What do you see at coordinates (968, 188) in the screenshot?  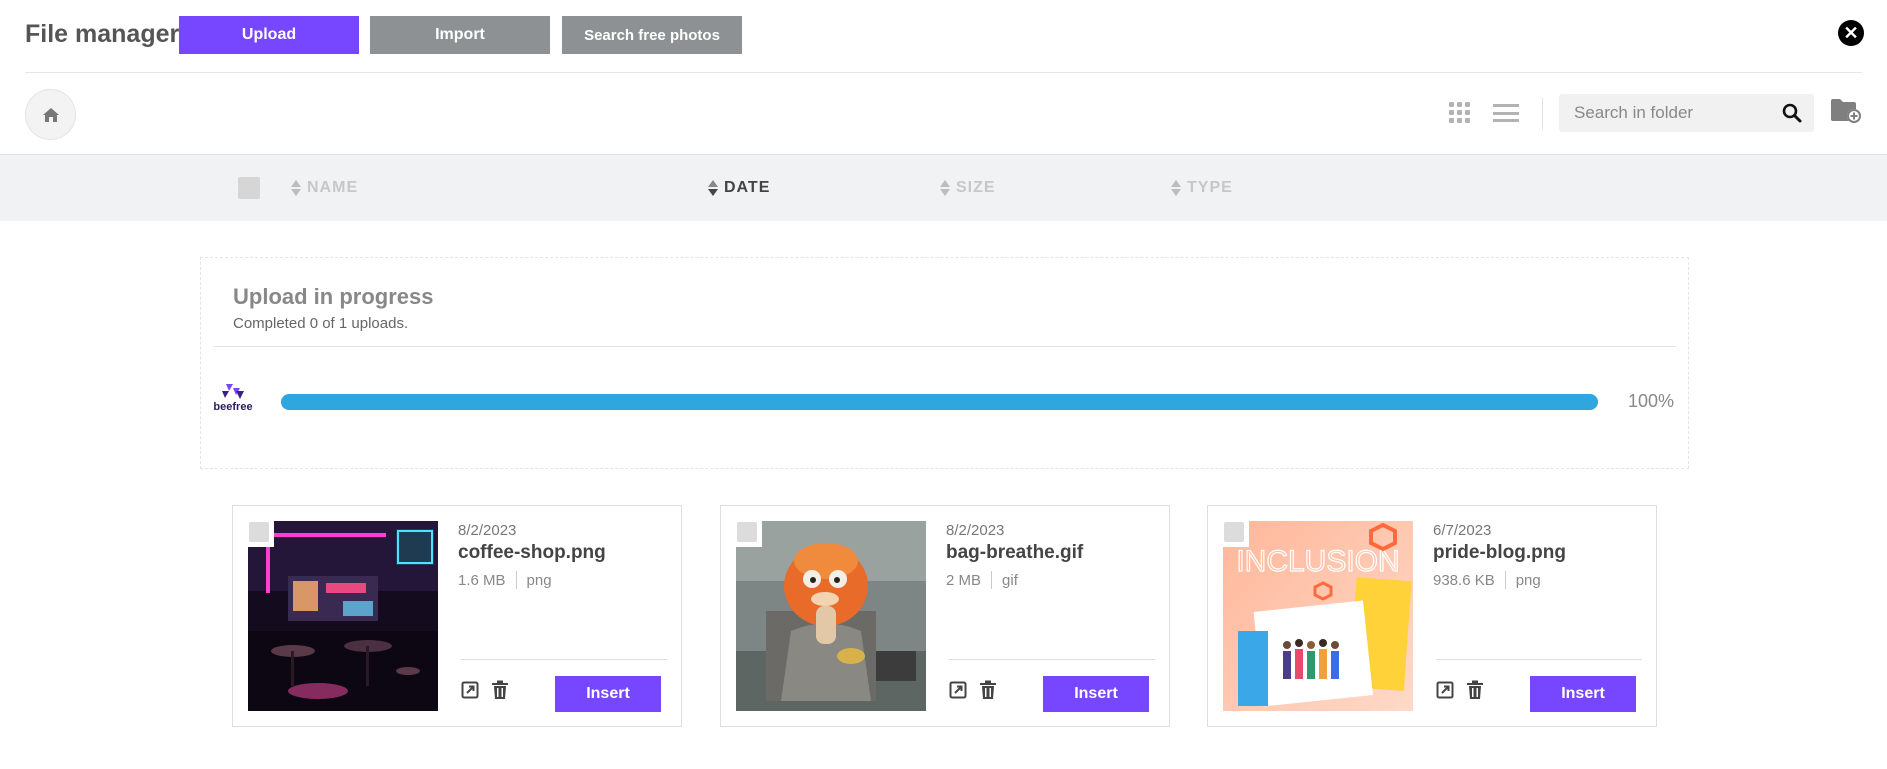 I see `sort-by-size: SIZE` at bounding box center [968, 188].